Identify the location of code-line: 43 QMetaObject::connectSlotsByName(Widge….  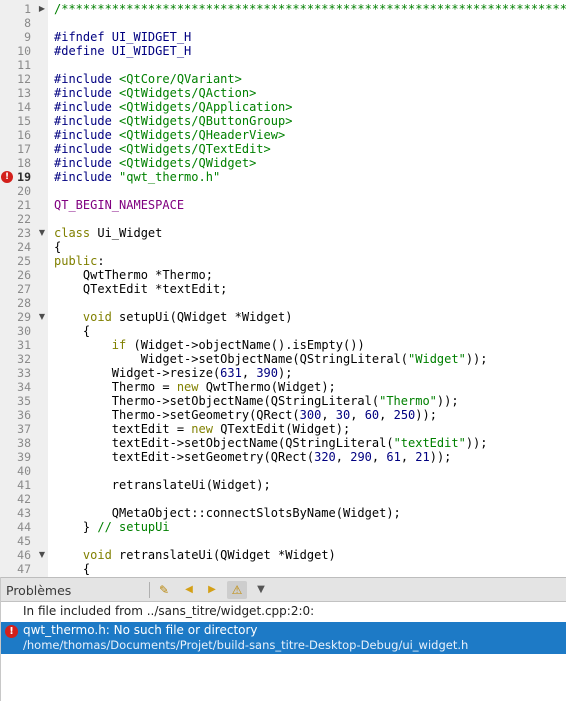
(283, 513).